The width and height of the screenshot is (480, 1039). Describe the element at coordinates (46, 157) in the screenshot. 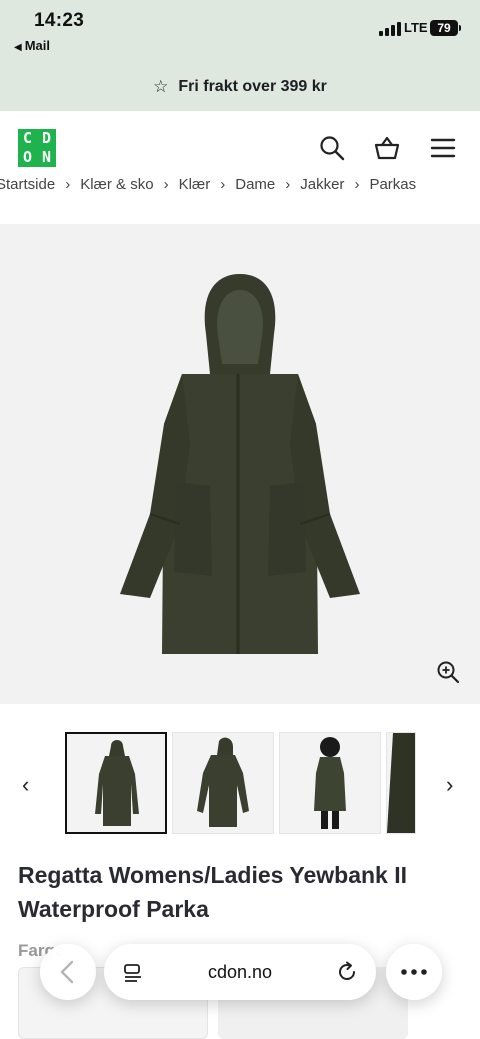

I see `logo-letter: N` at that location.